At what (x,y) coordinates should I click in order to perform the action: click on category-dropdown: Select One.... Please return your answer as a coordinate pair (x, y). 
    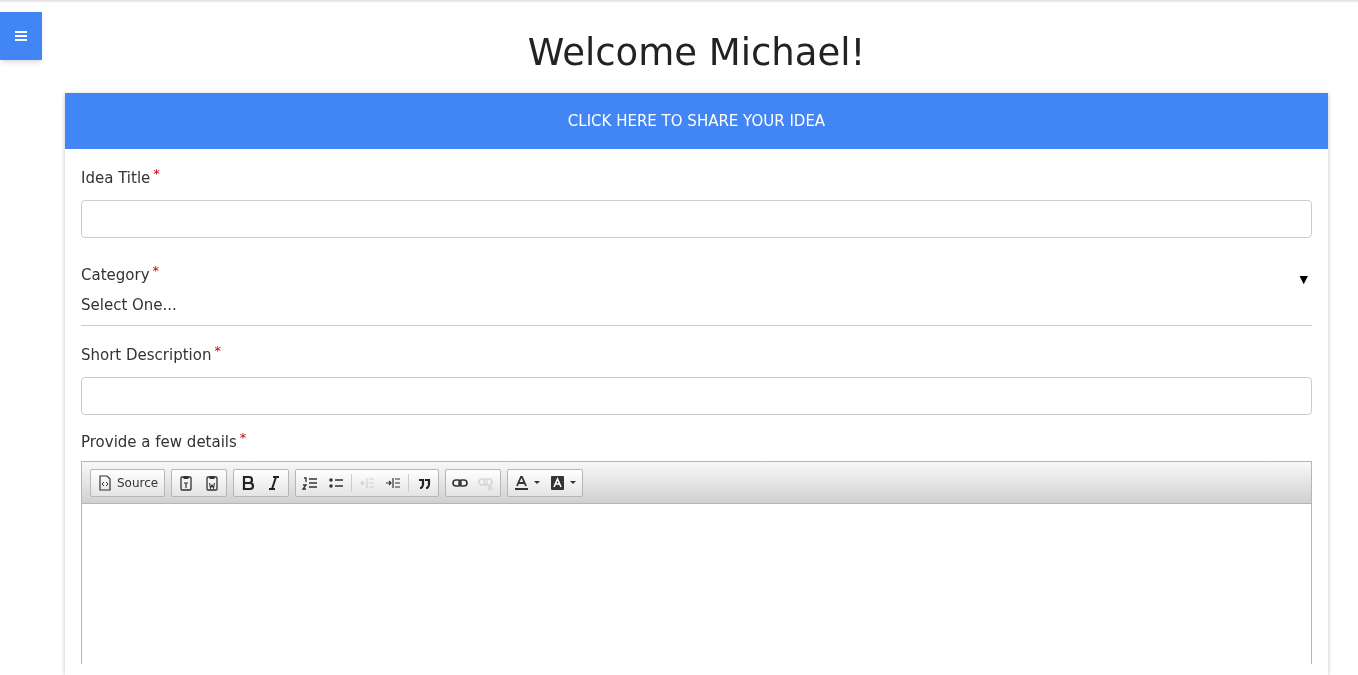
    Looking at the image, I should click on (696, 306).